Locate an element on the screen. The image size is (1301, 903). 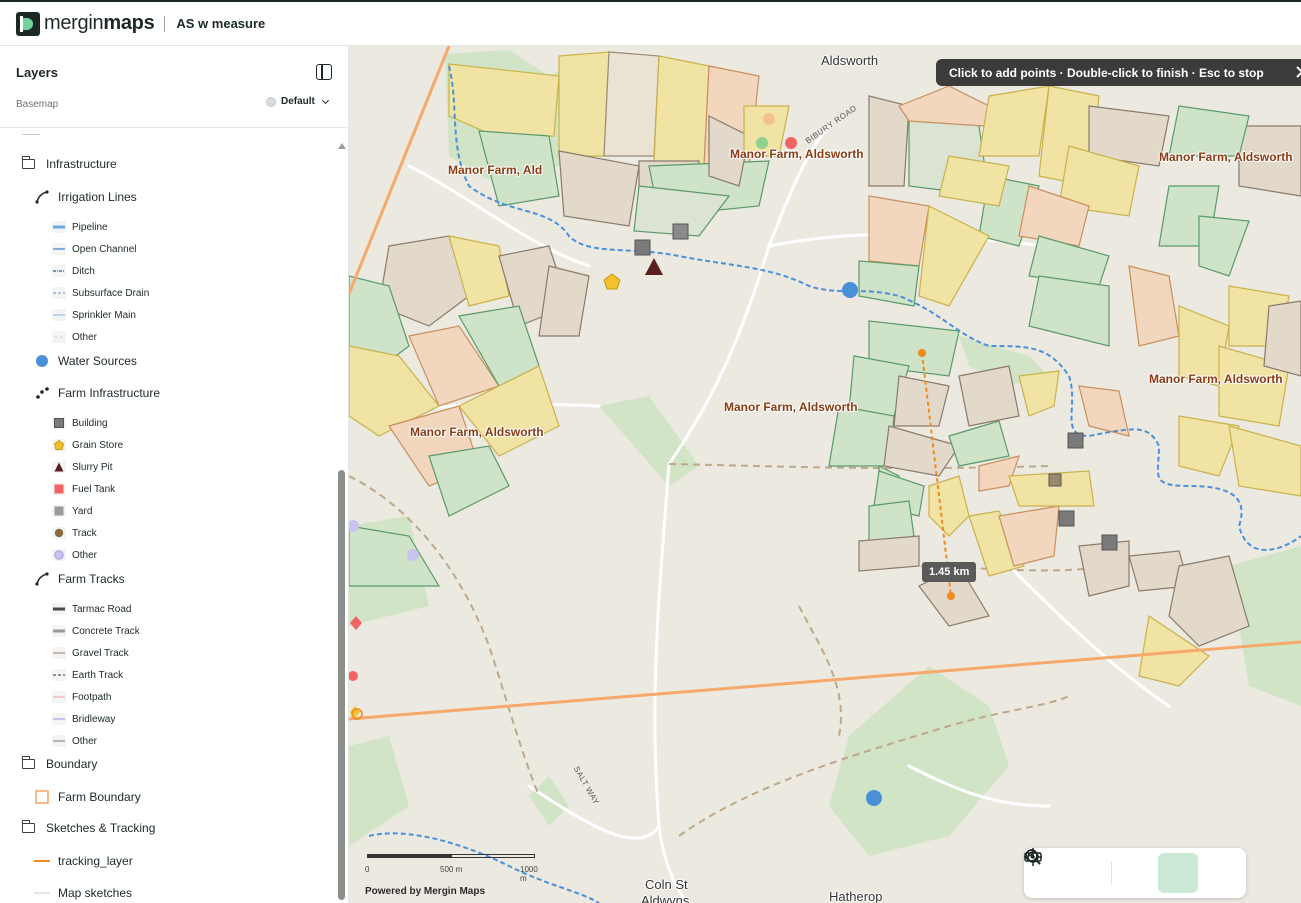
layer-tracking: tracking_layer is located at coordinates (83, 861).